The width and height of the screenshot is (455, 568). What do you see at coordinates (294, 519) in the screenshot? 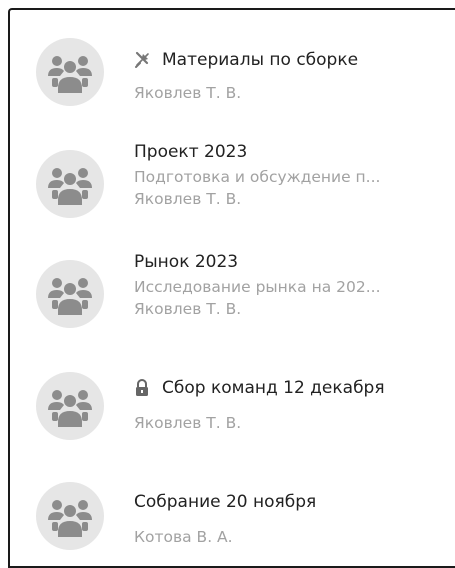
I see `chat-item-text: Собрание 20 ноября Котова В. А.` at bounding box center [294, 519].